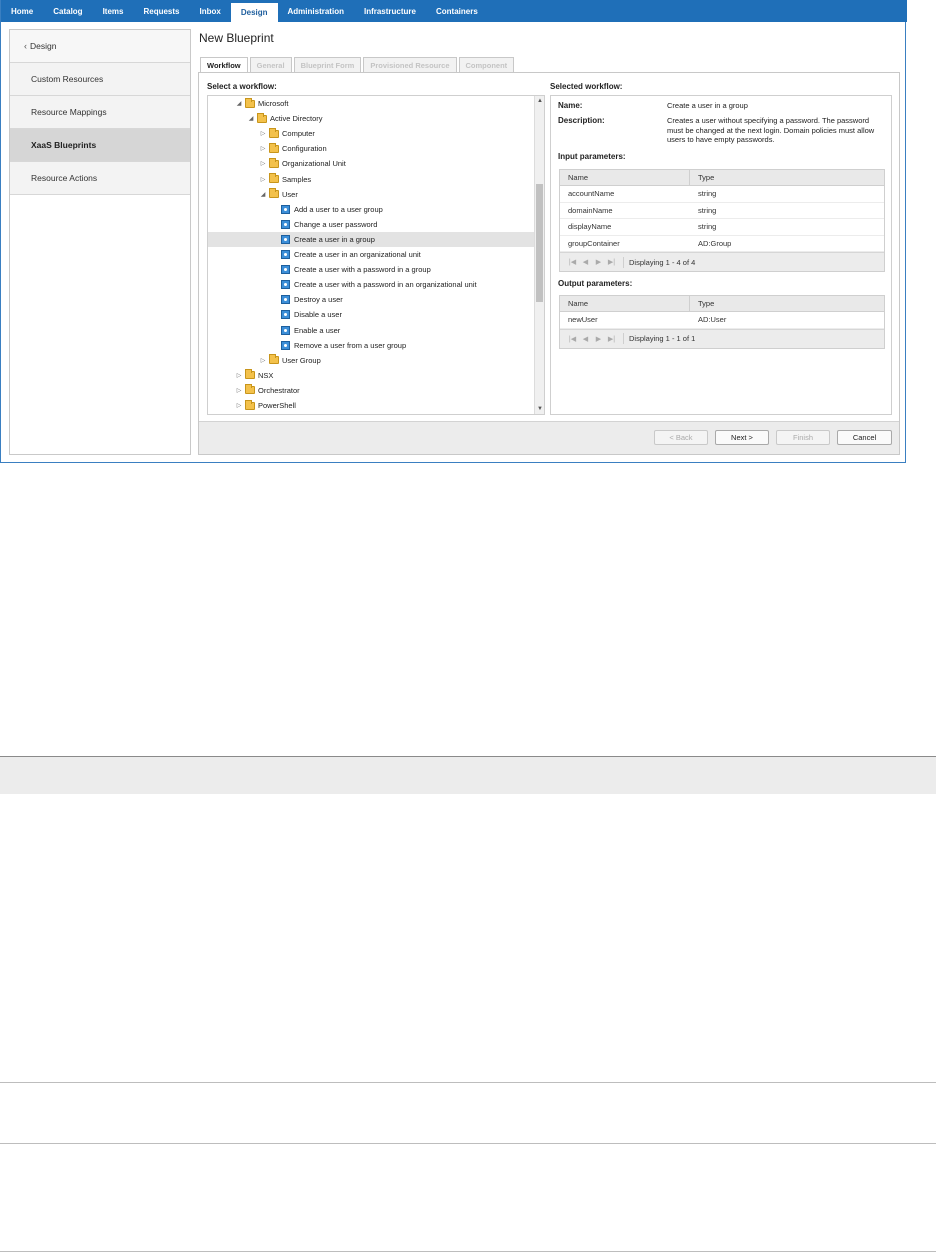 This screenshot has height=1252, width=936. I want to click on table-row: newUser AD:User, so click(722, 320).